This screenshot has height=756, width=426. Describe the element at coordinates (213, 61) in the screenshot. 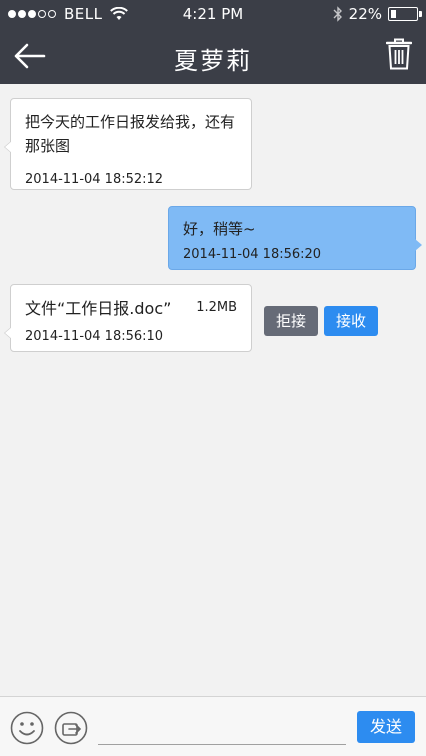

I see `page-title: 夏萝莉` at that location.